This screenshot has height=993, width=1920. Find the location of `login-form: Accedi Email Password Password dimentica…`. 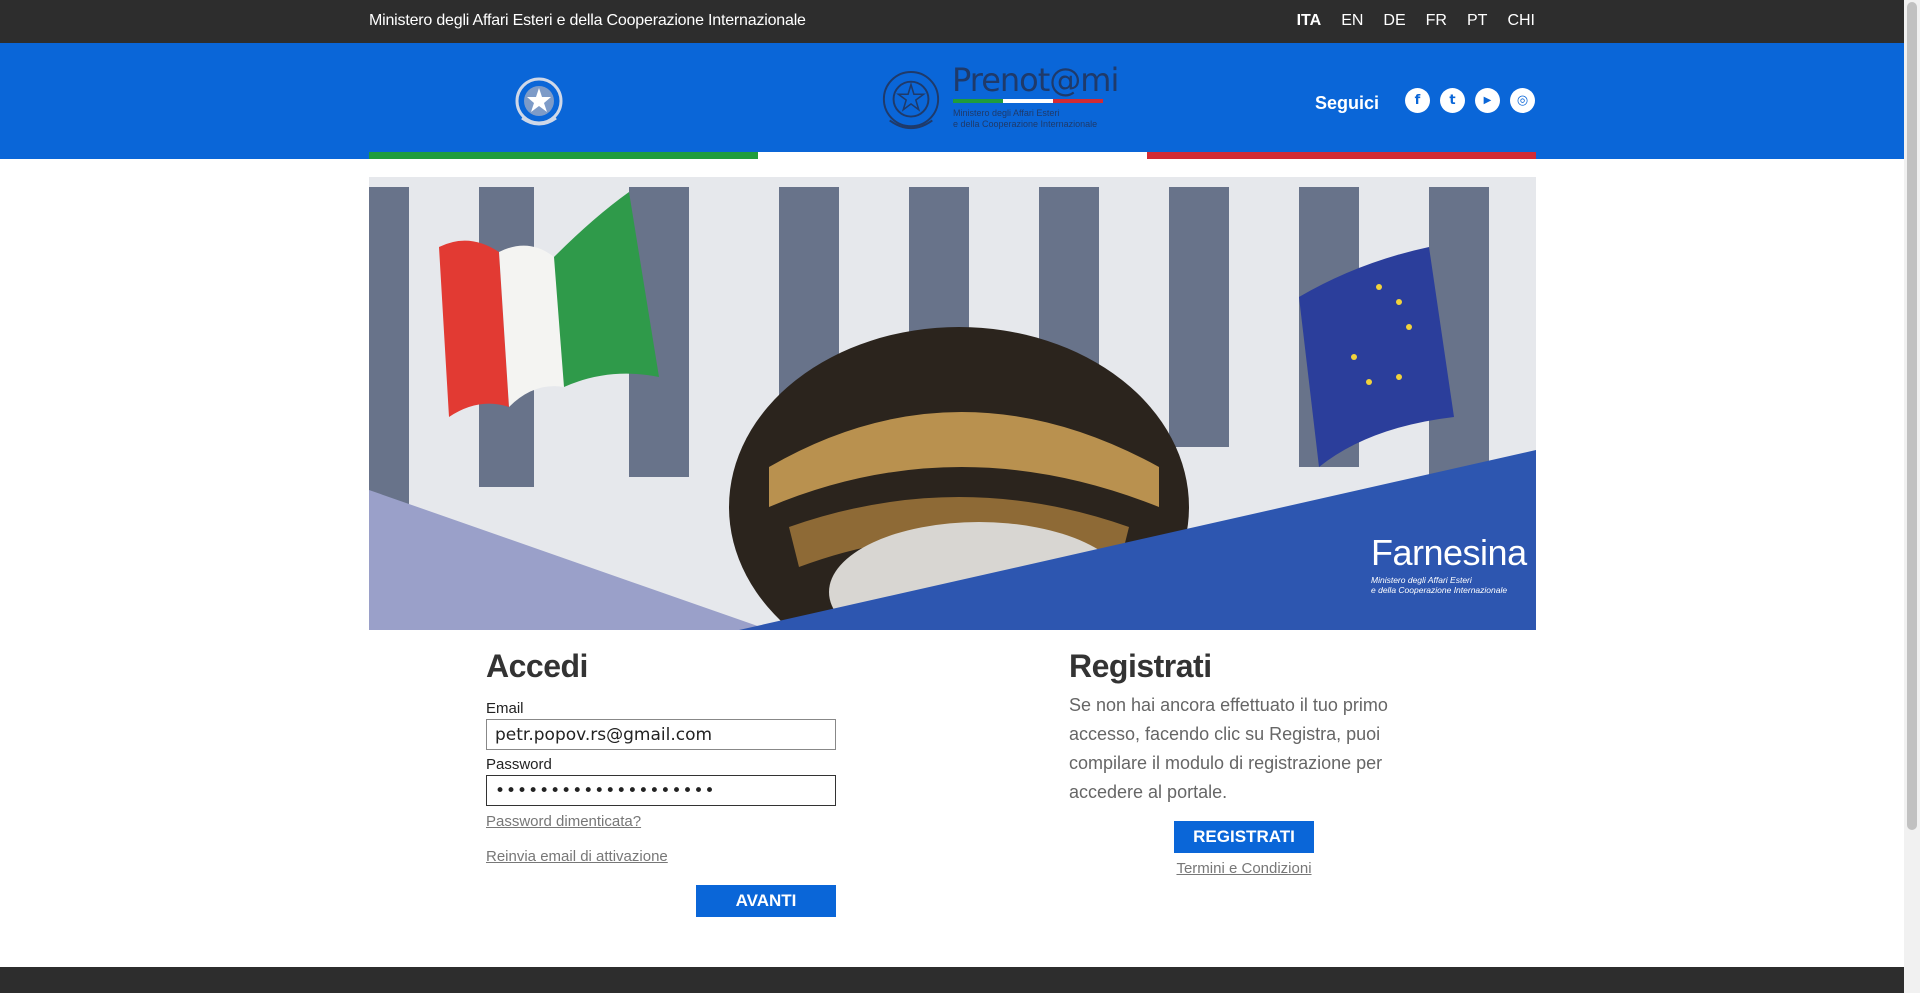

login-form: Accedi Email Password Password dimentica… is located at coordinates (661, 782).